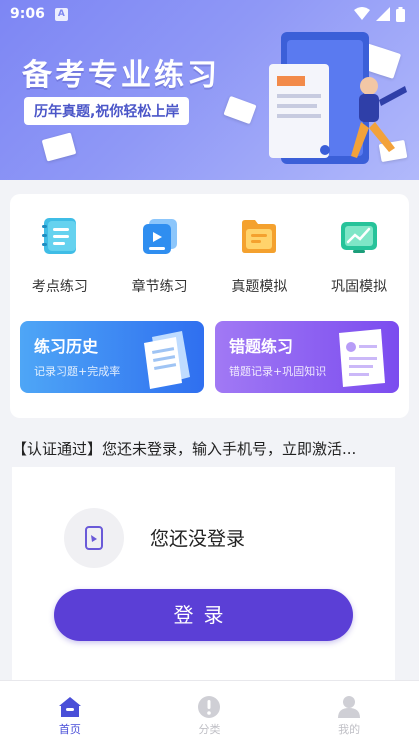  Describe the element at coordinates (259, 287) in the screenshot. I see `grid-label-past-exam-sim: 真题模拟` at that location.